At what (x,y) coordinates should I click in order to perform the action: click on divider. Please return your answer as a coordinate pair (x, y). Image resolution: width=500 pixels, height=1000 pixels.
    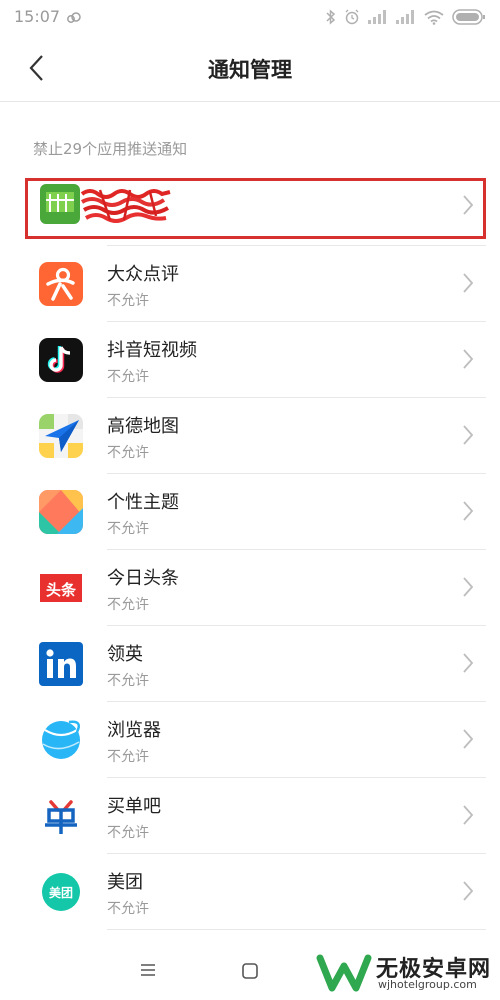
    Looking at the image, I should click on (296, 929).